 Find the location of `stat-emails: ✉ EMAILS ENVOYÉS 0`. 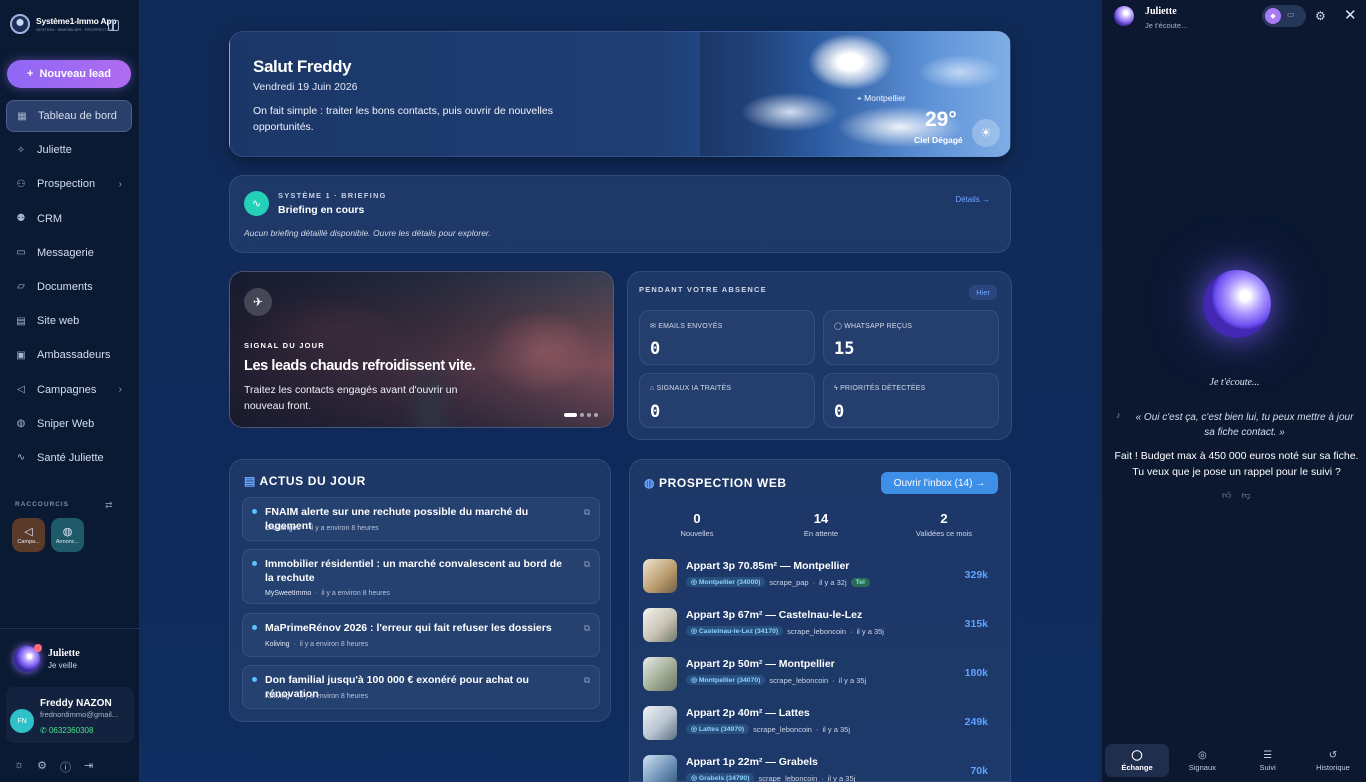

stat-emails: ✉ EMAILS ENVOYÉS 0 is located at coordinates (727, 337).